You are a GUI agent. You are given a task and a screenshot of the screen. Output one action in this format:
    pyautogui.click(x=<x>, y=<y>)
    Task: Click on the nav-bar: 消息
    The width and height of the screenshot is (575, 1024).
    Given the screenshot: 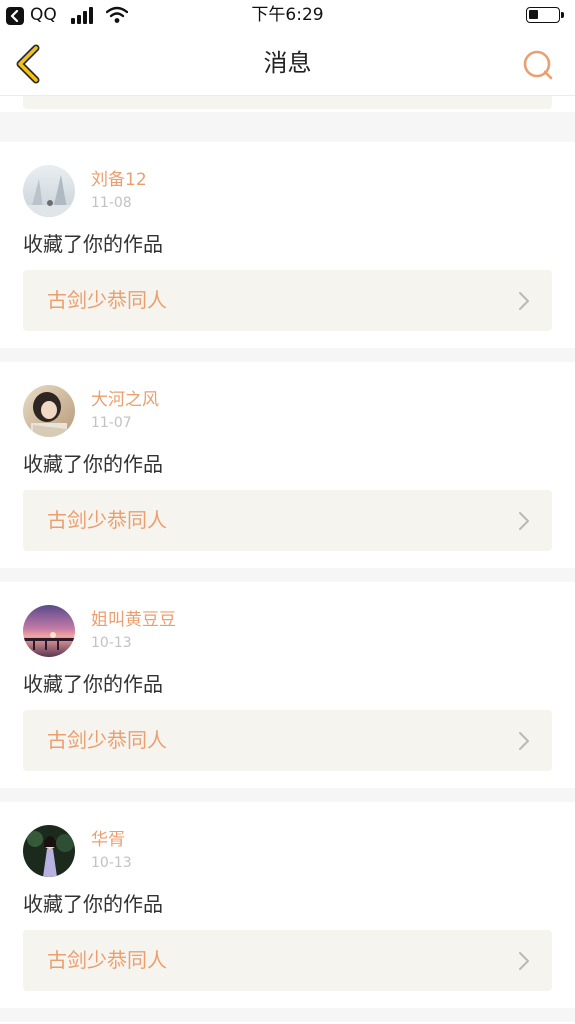 What is the action you would take?
    pyautogui.click(x=287, y=64)
    